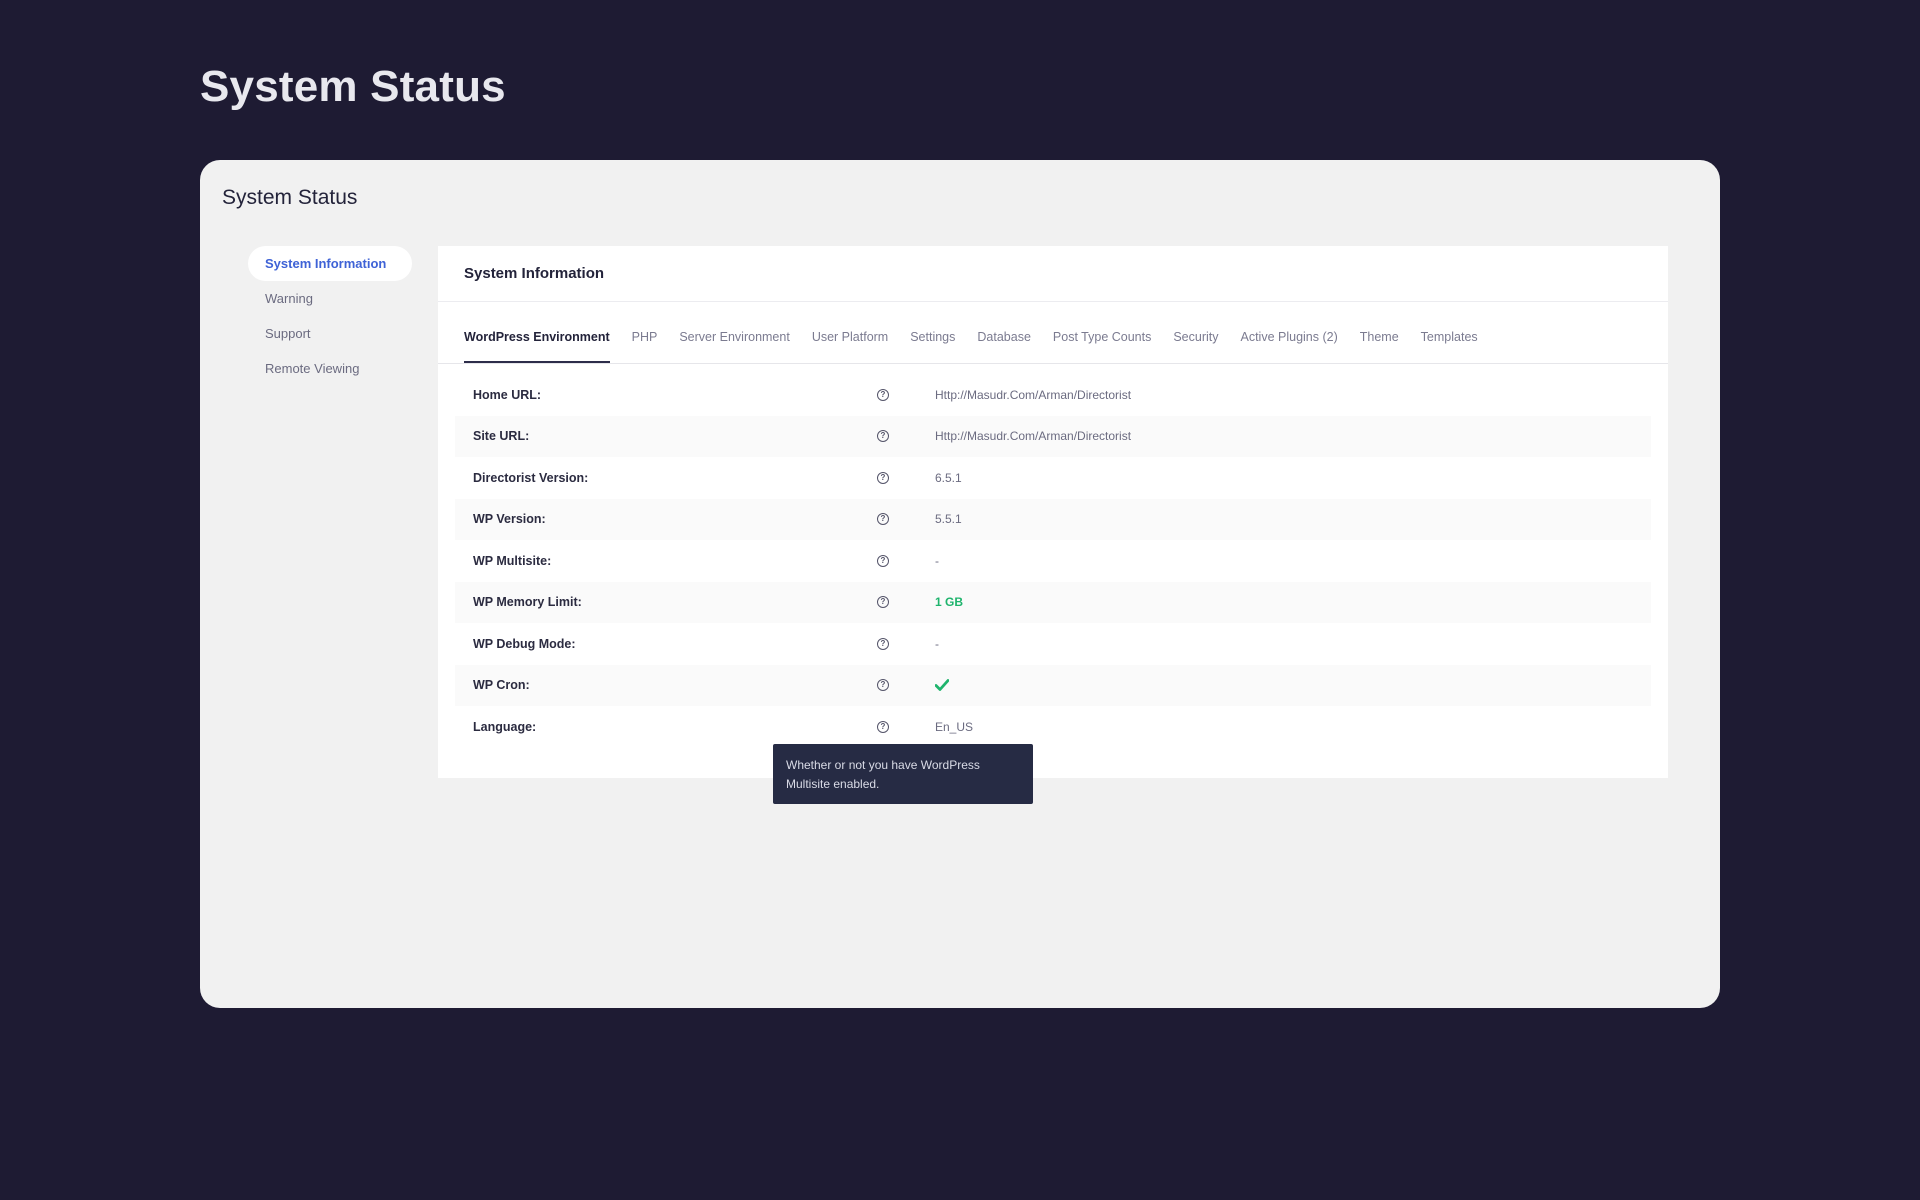 The height and width of the screenshot is (1200, 1920). I want to click on row-label: Home URL:, so click(507, 394).